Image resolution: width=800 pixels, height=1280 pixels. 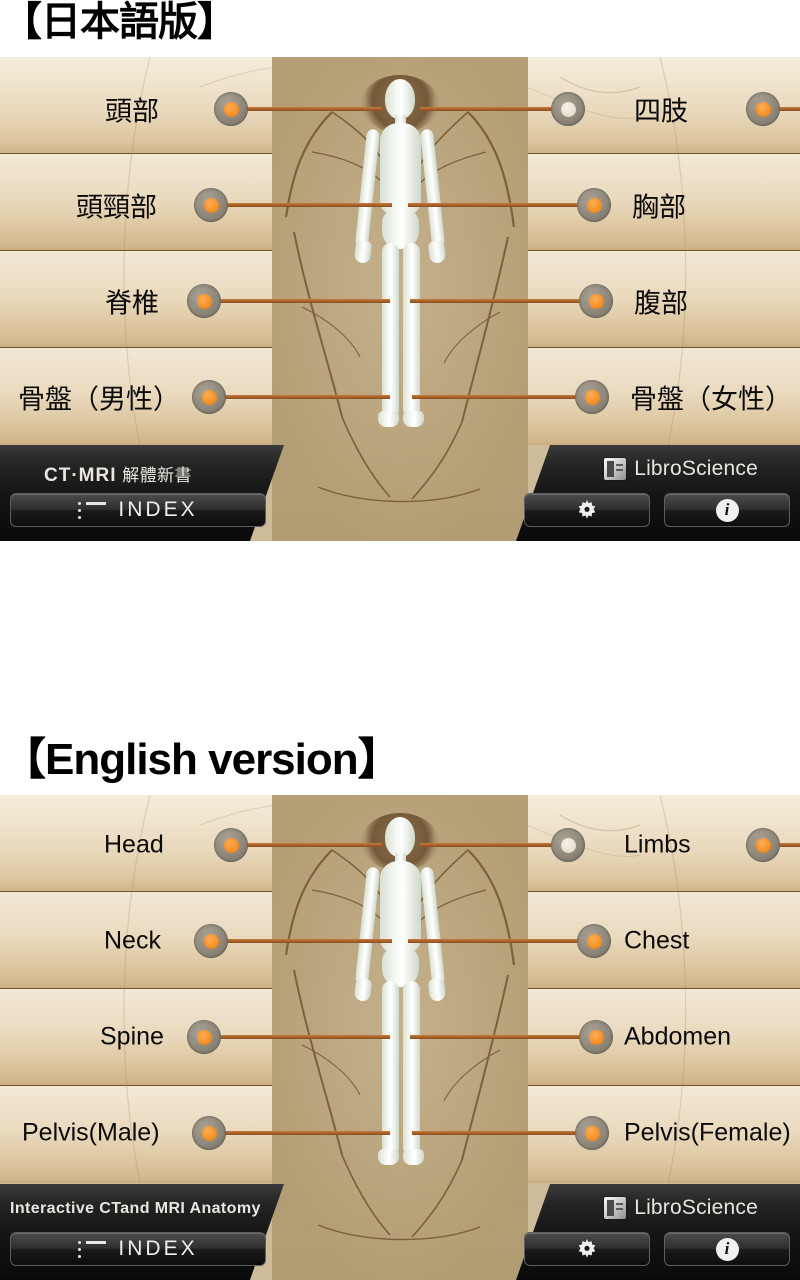 What do you see at coordinates (132, 301) in the screenshot?
I see `region-label-spine: 脊椎` at bounding box center [132, 301].